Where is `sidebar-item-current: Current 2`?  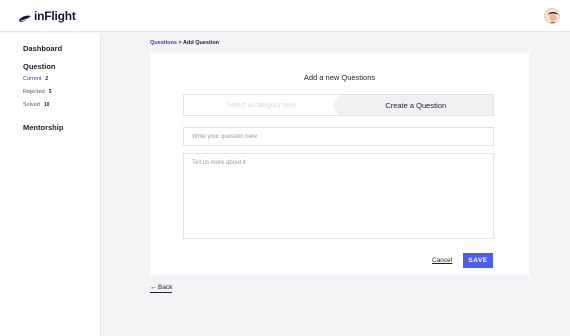
sidebar-item-current: Current 2 is located at coordinates (35, 79).